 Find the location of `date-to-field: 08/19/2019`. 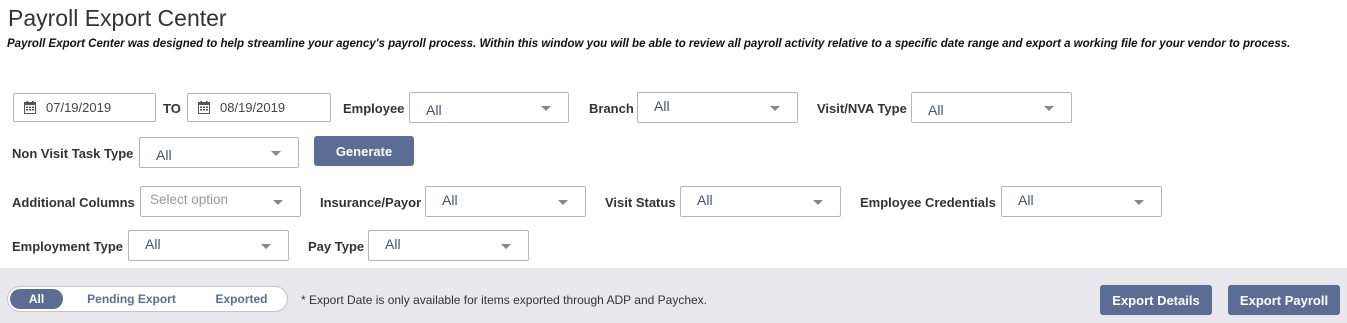

date-to-field: 08/19/2019 is located at coordinates (259, 107).